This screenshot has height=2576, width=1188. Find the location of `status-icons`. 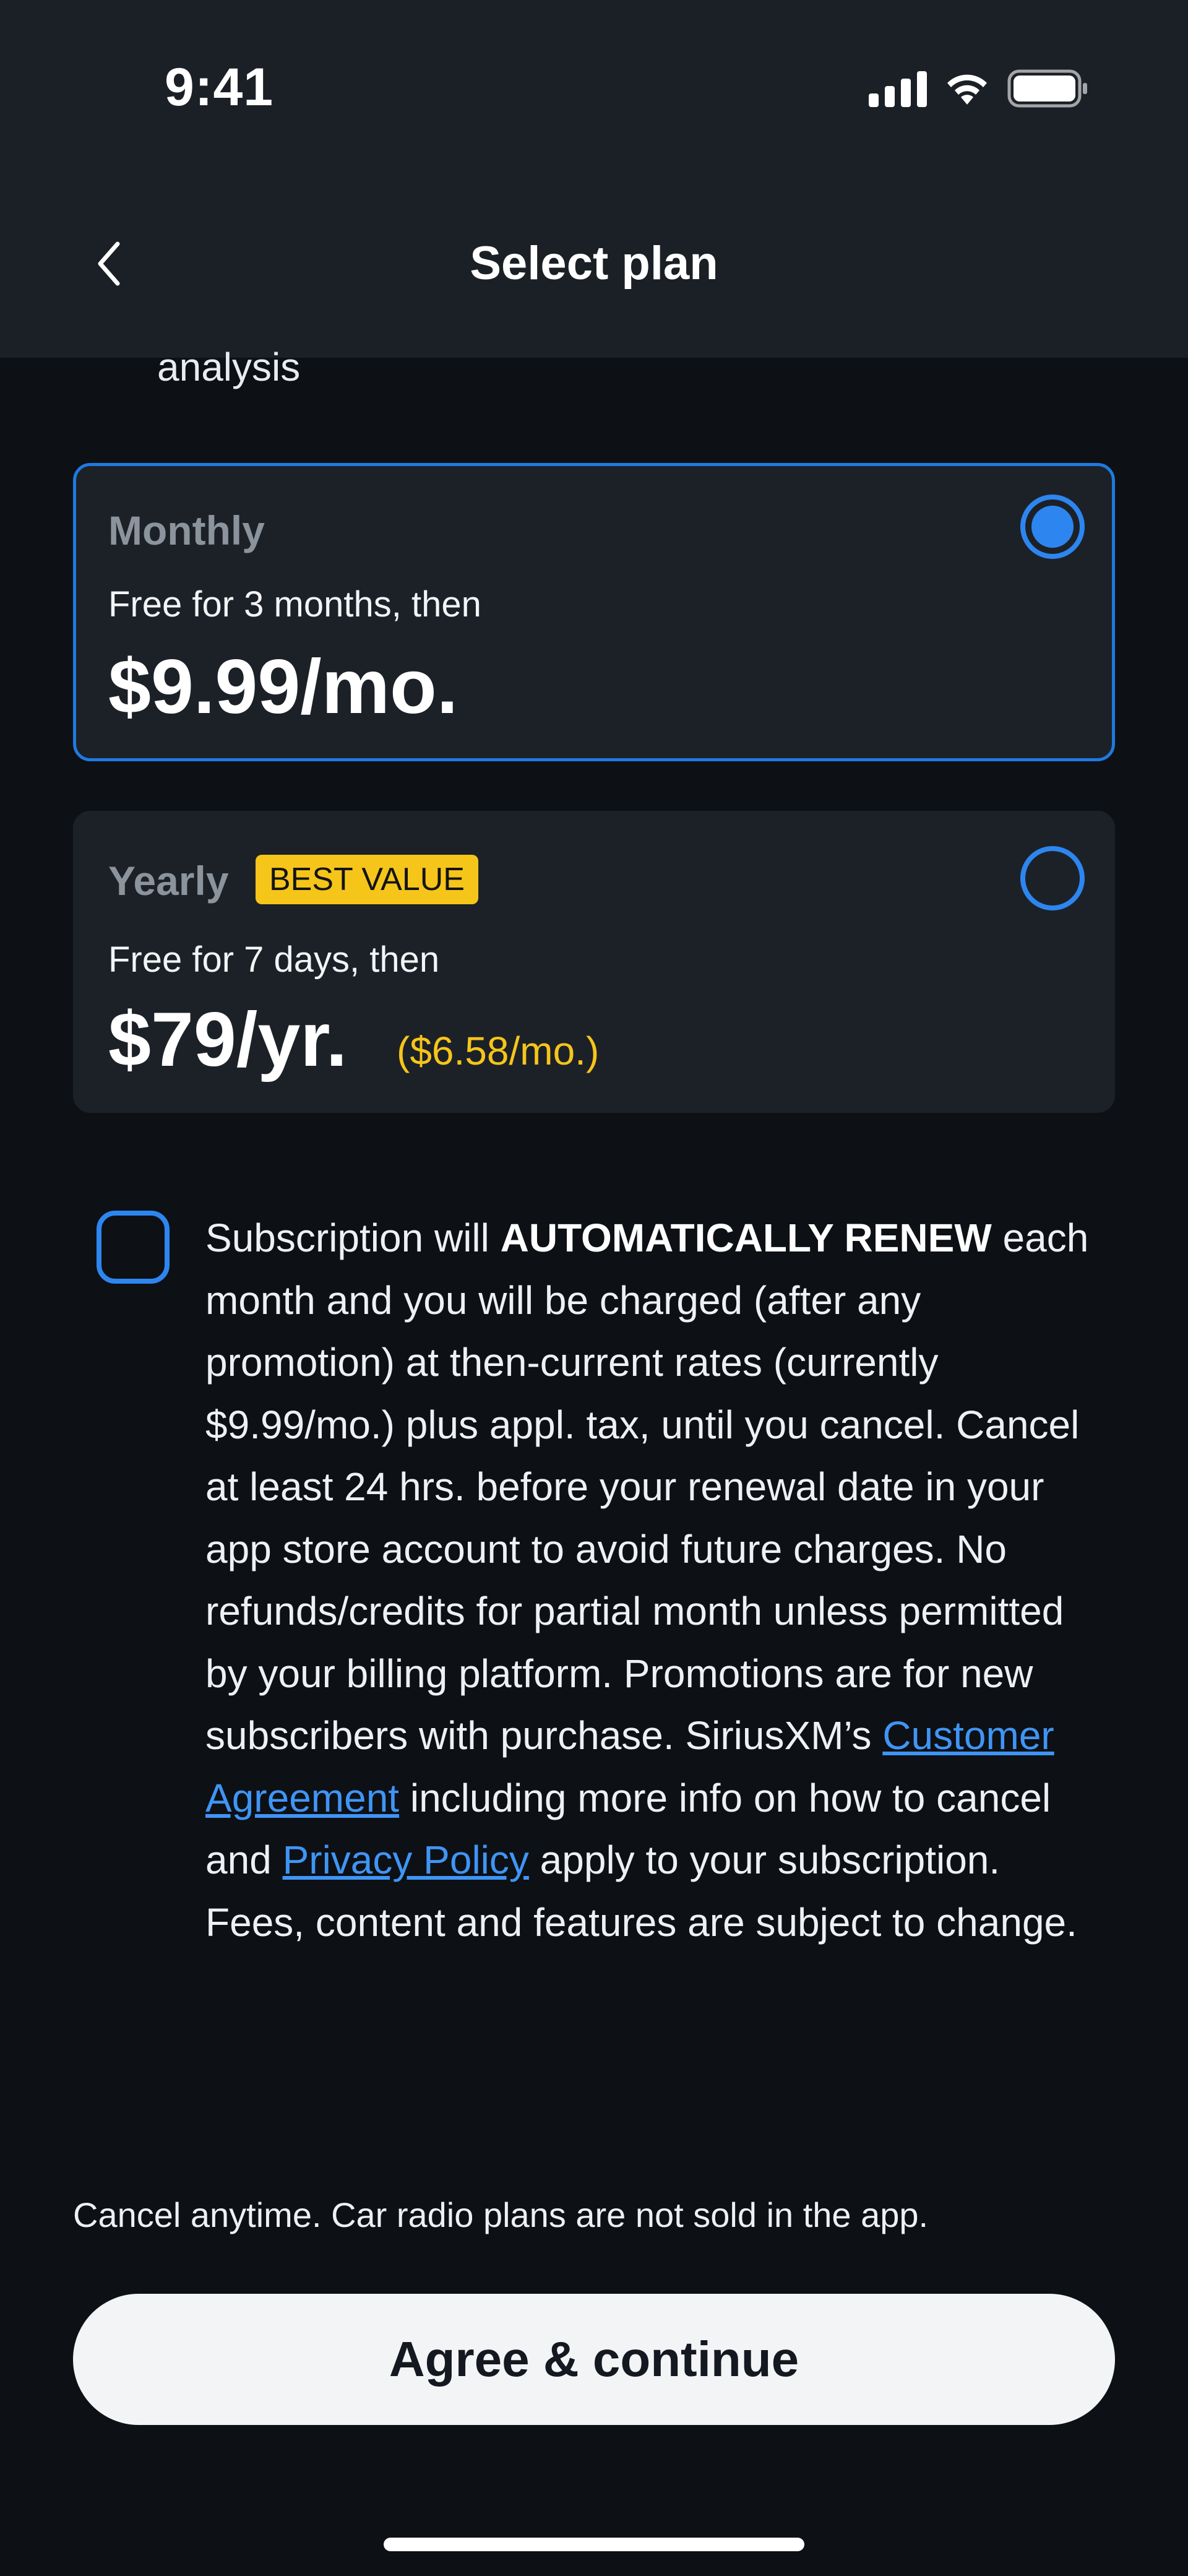

status-icons is located at coordinates (979, 88).